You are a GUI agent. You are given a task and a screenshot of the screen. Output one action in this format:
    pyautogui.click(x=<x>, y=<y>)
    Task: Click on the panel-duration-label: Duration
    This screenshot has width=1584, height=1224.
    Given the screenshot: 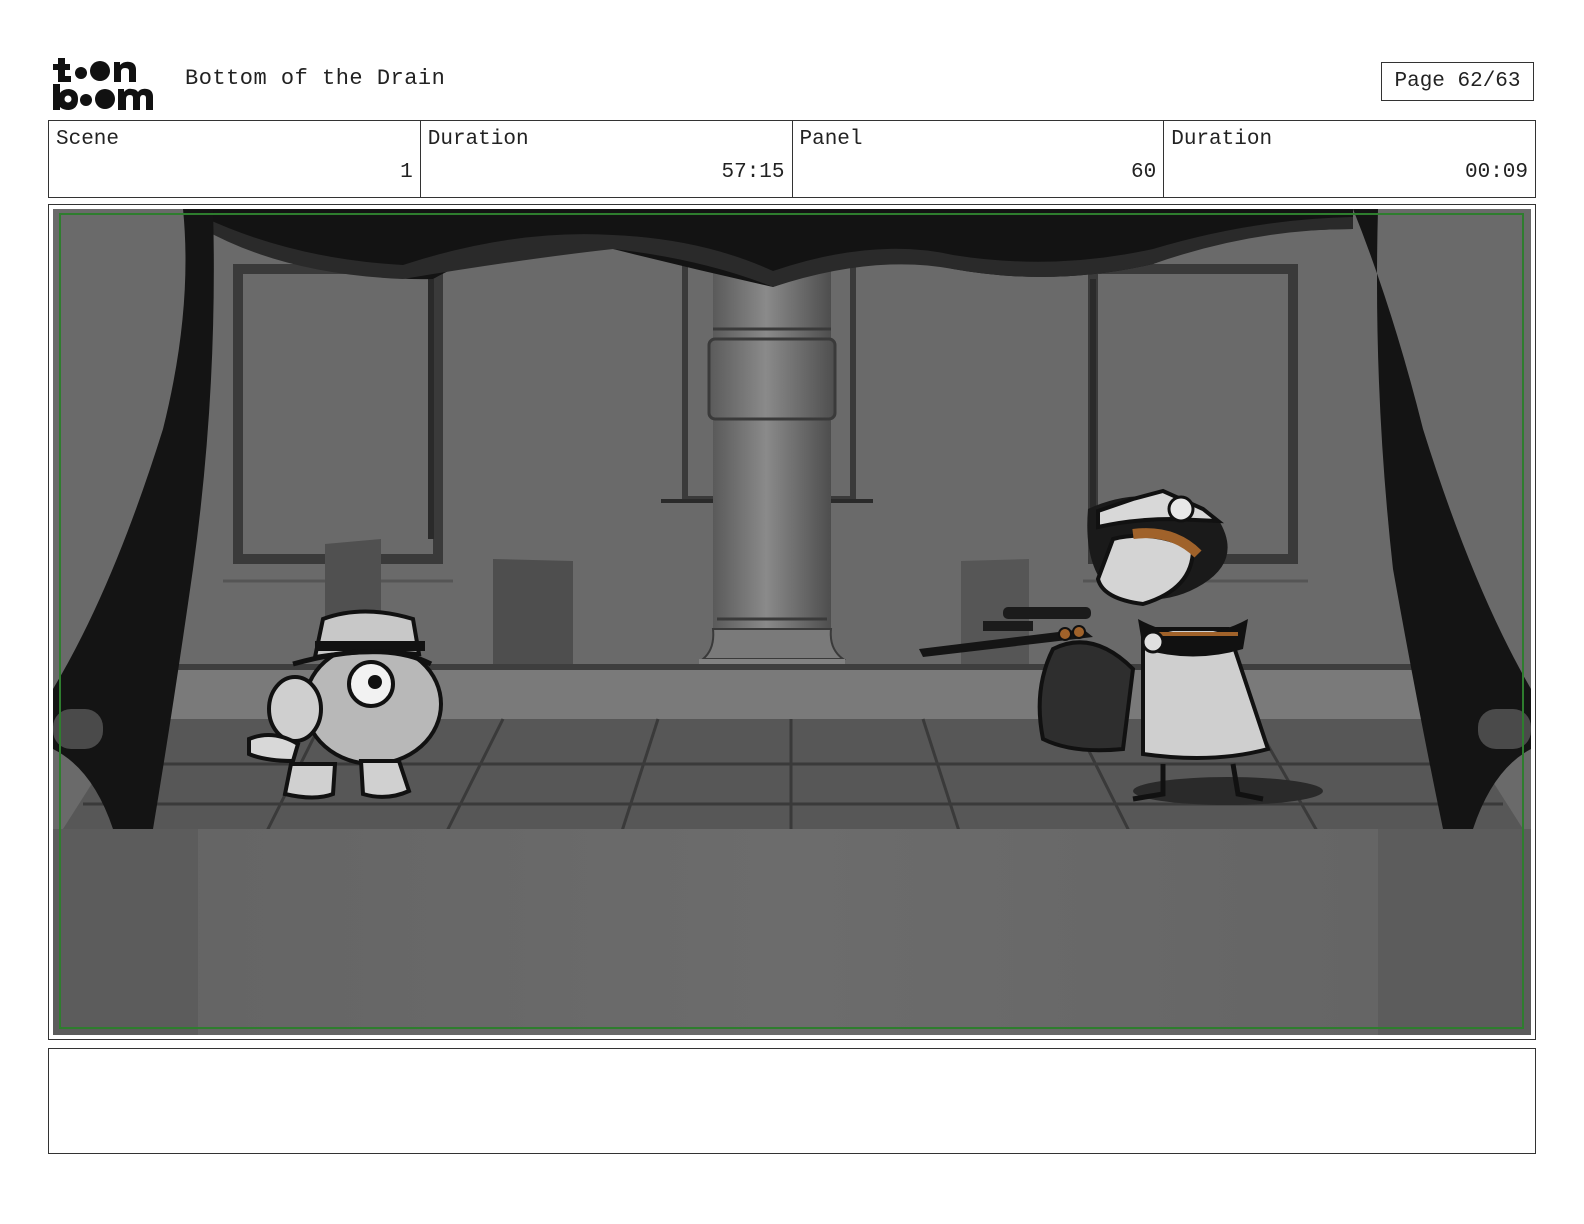 What is the action you would take?
    pyautogui.click(x=1222, y=139)
    